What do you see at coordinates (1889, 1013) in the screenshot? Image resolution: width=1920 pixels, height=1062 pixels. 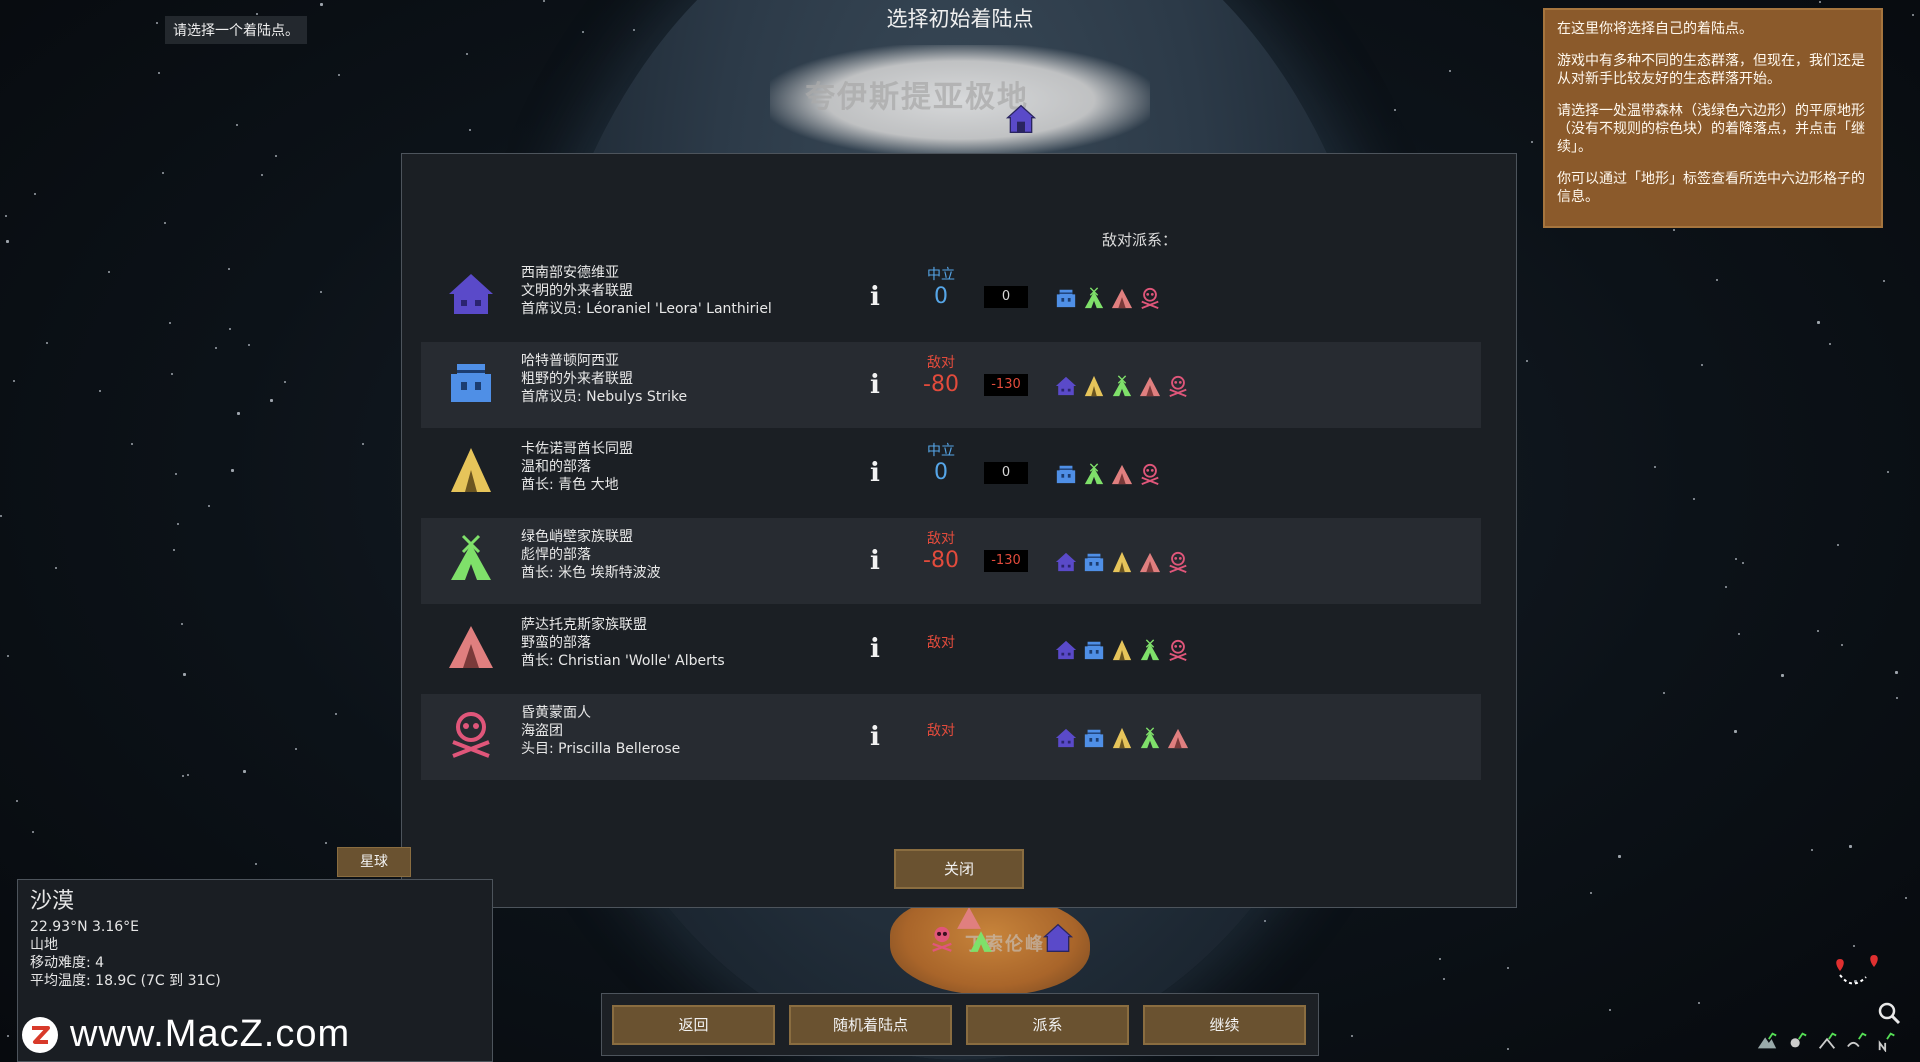 I see `search-icon` at bounding box center [1889, 1013].